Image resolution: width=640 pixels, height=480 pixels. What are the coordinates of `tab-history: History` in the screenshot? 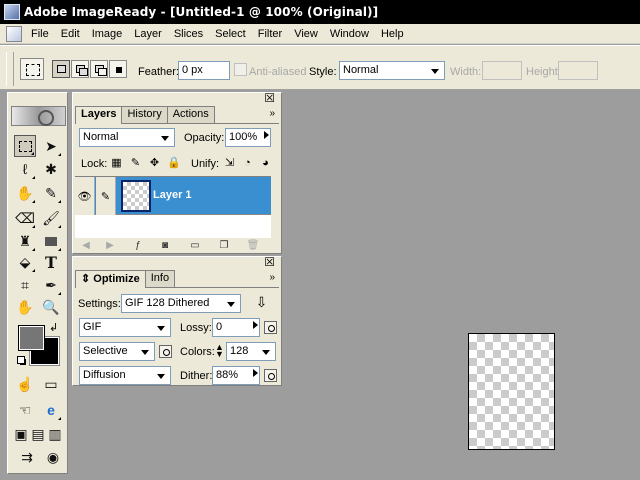 It's located at (144, 114).